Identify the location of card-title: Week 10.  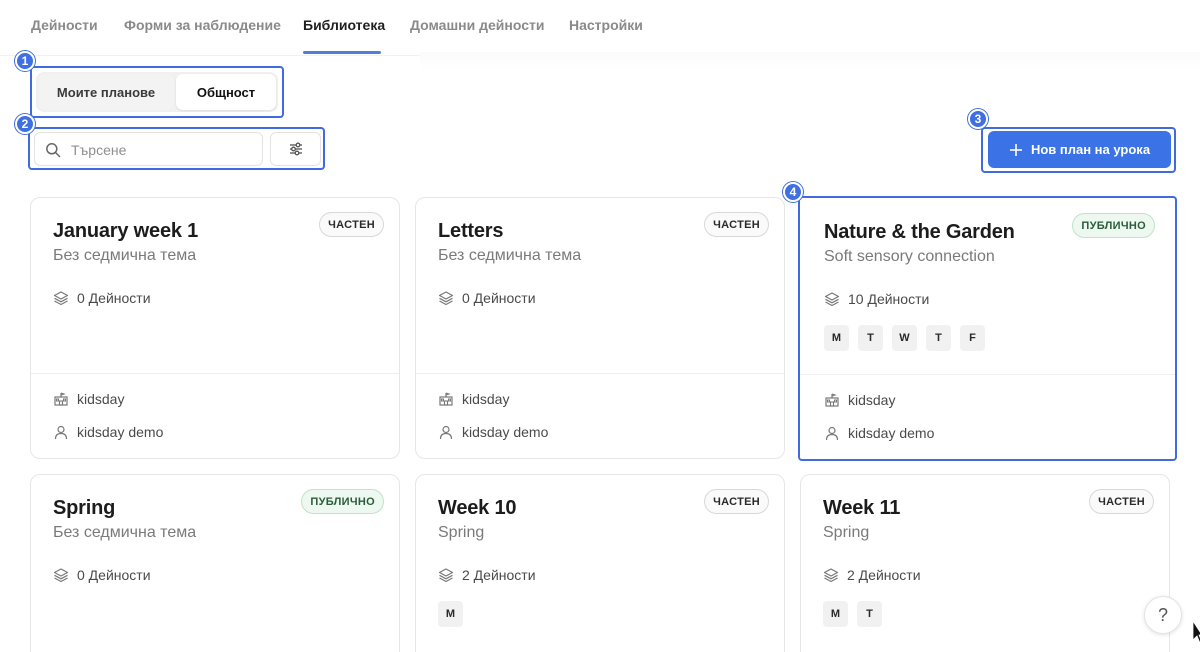
(477, 508).